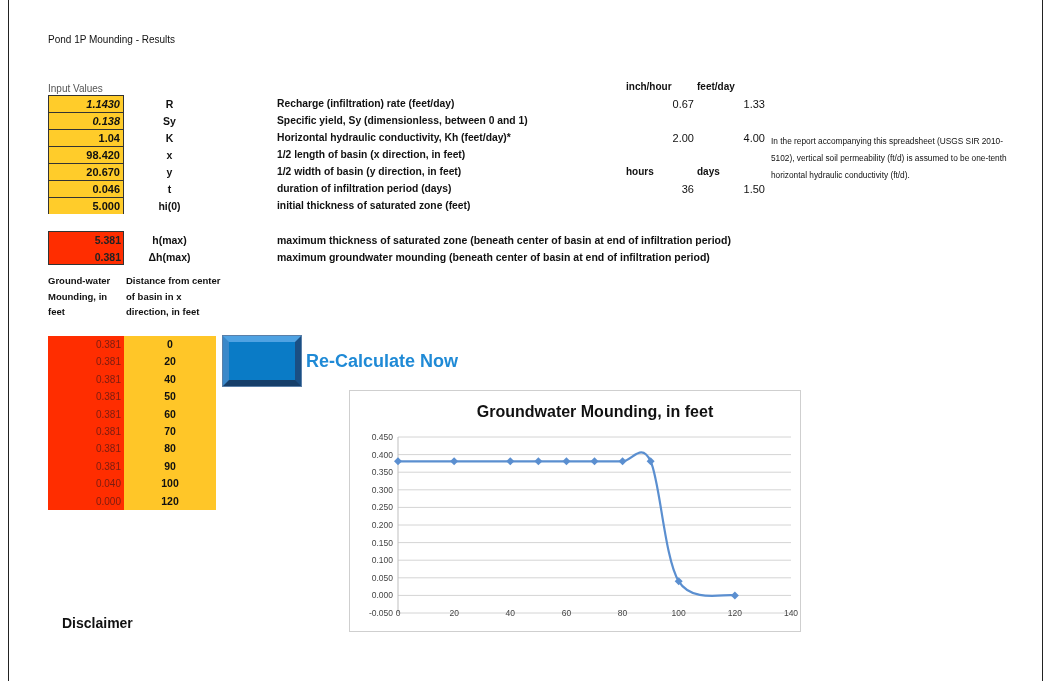 Image resolution: width=1051 pixels, height=681 pixels. Describe the element at coordinates (382, 361) in the screenshot. I see `recalculate-label: Re-Calculate Now` at that location.